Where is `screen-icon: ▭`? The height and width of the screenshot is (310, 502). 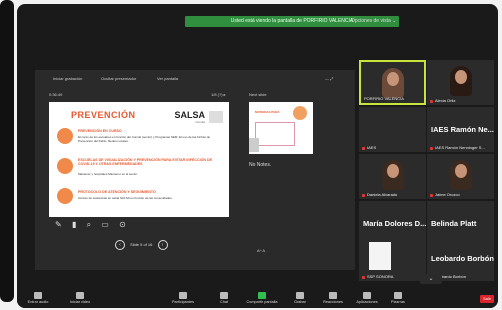
screen-icon: ▭ is located at coordinates (105, 224).